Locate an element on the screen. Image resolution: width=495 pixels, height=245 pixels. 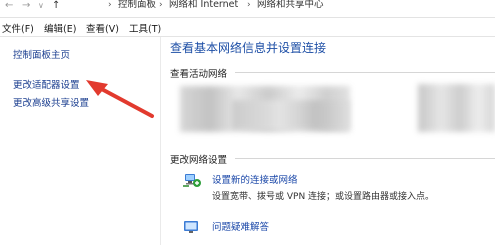
pane-divider is located at coordinates (160, 141).